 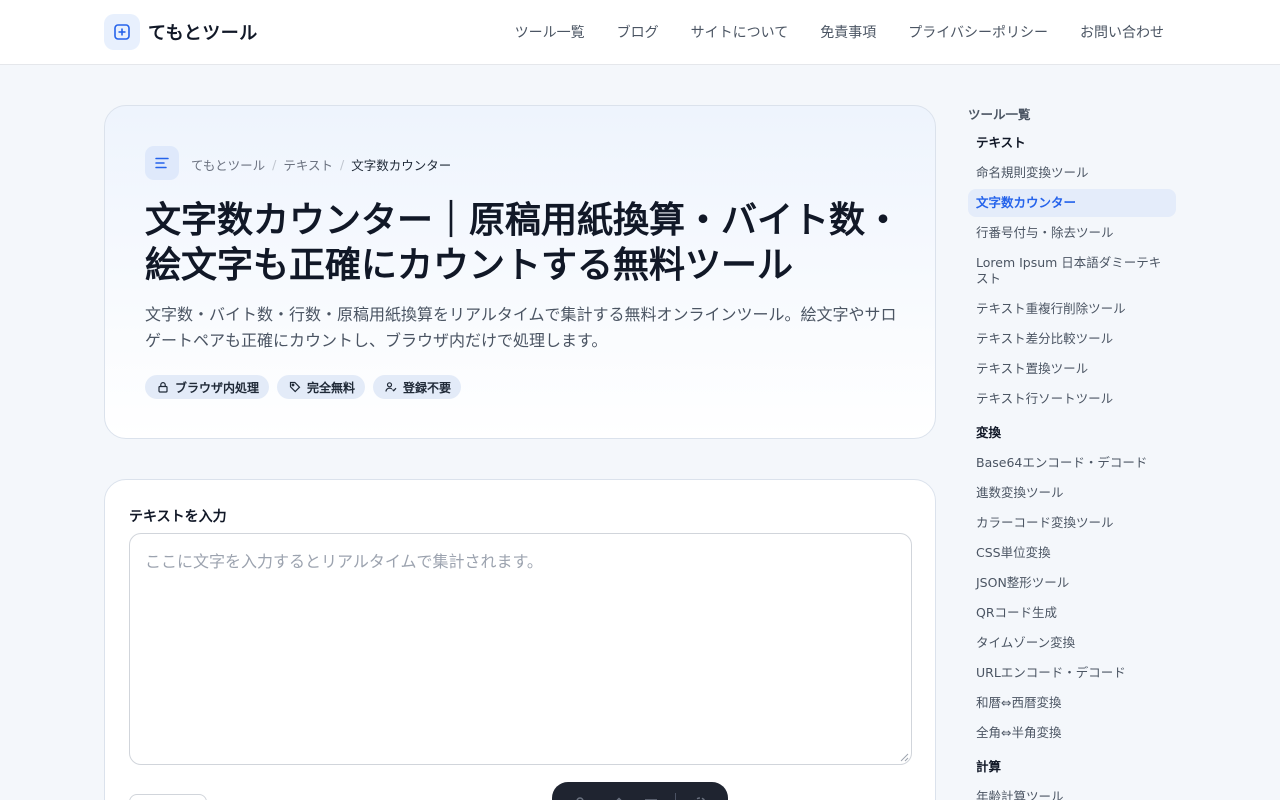 I want to click on nav-privacy: プライバシーポリシー, so click(x=978, y=32).